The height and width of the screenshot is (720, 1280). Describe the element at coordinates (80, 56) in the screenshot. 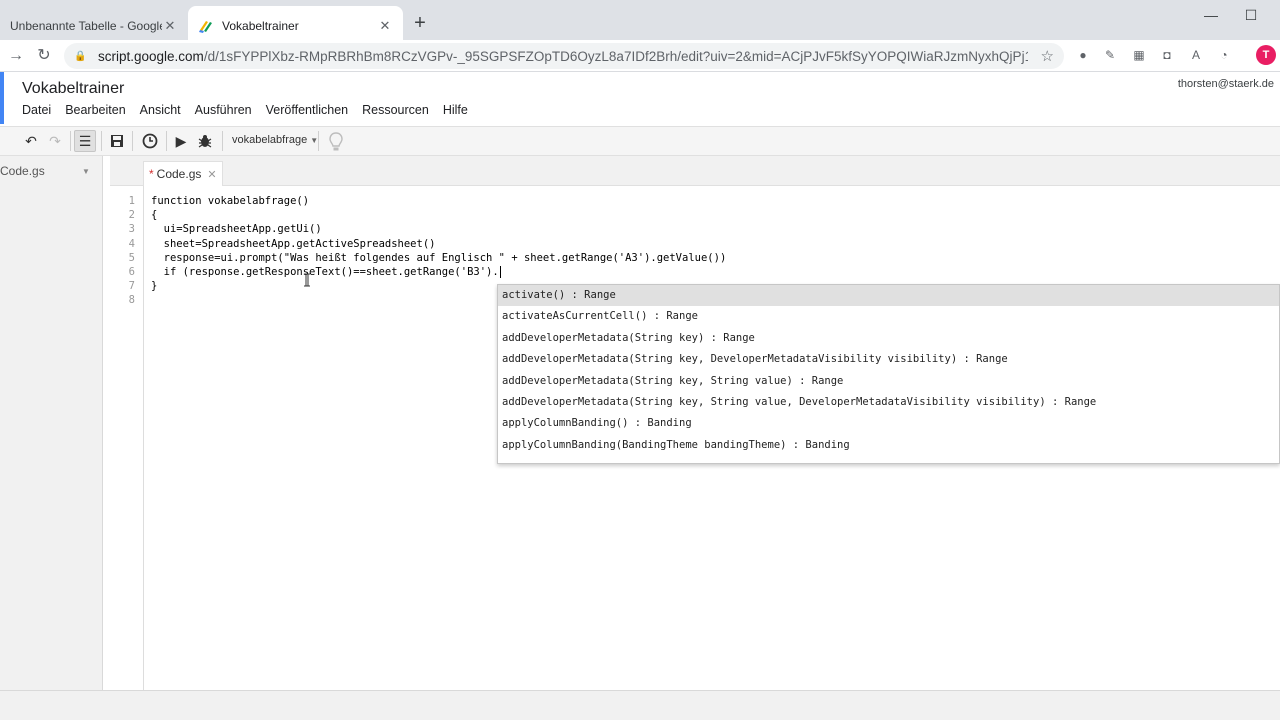

I see `lock-icon: 🔒` at that location.